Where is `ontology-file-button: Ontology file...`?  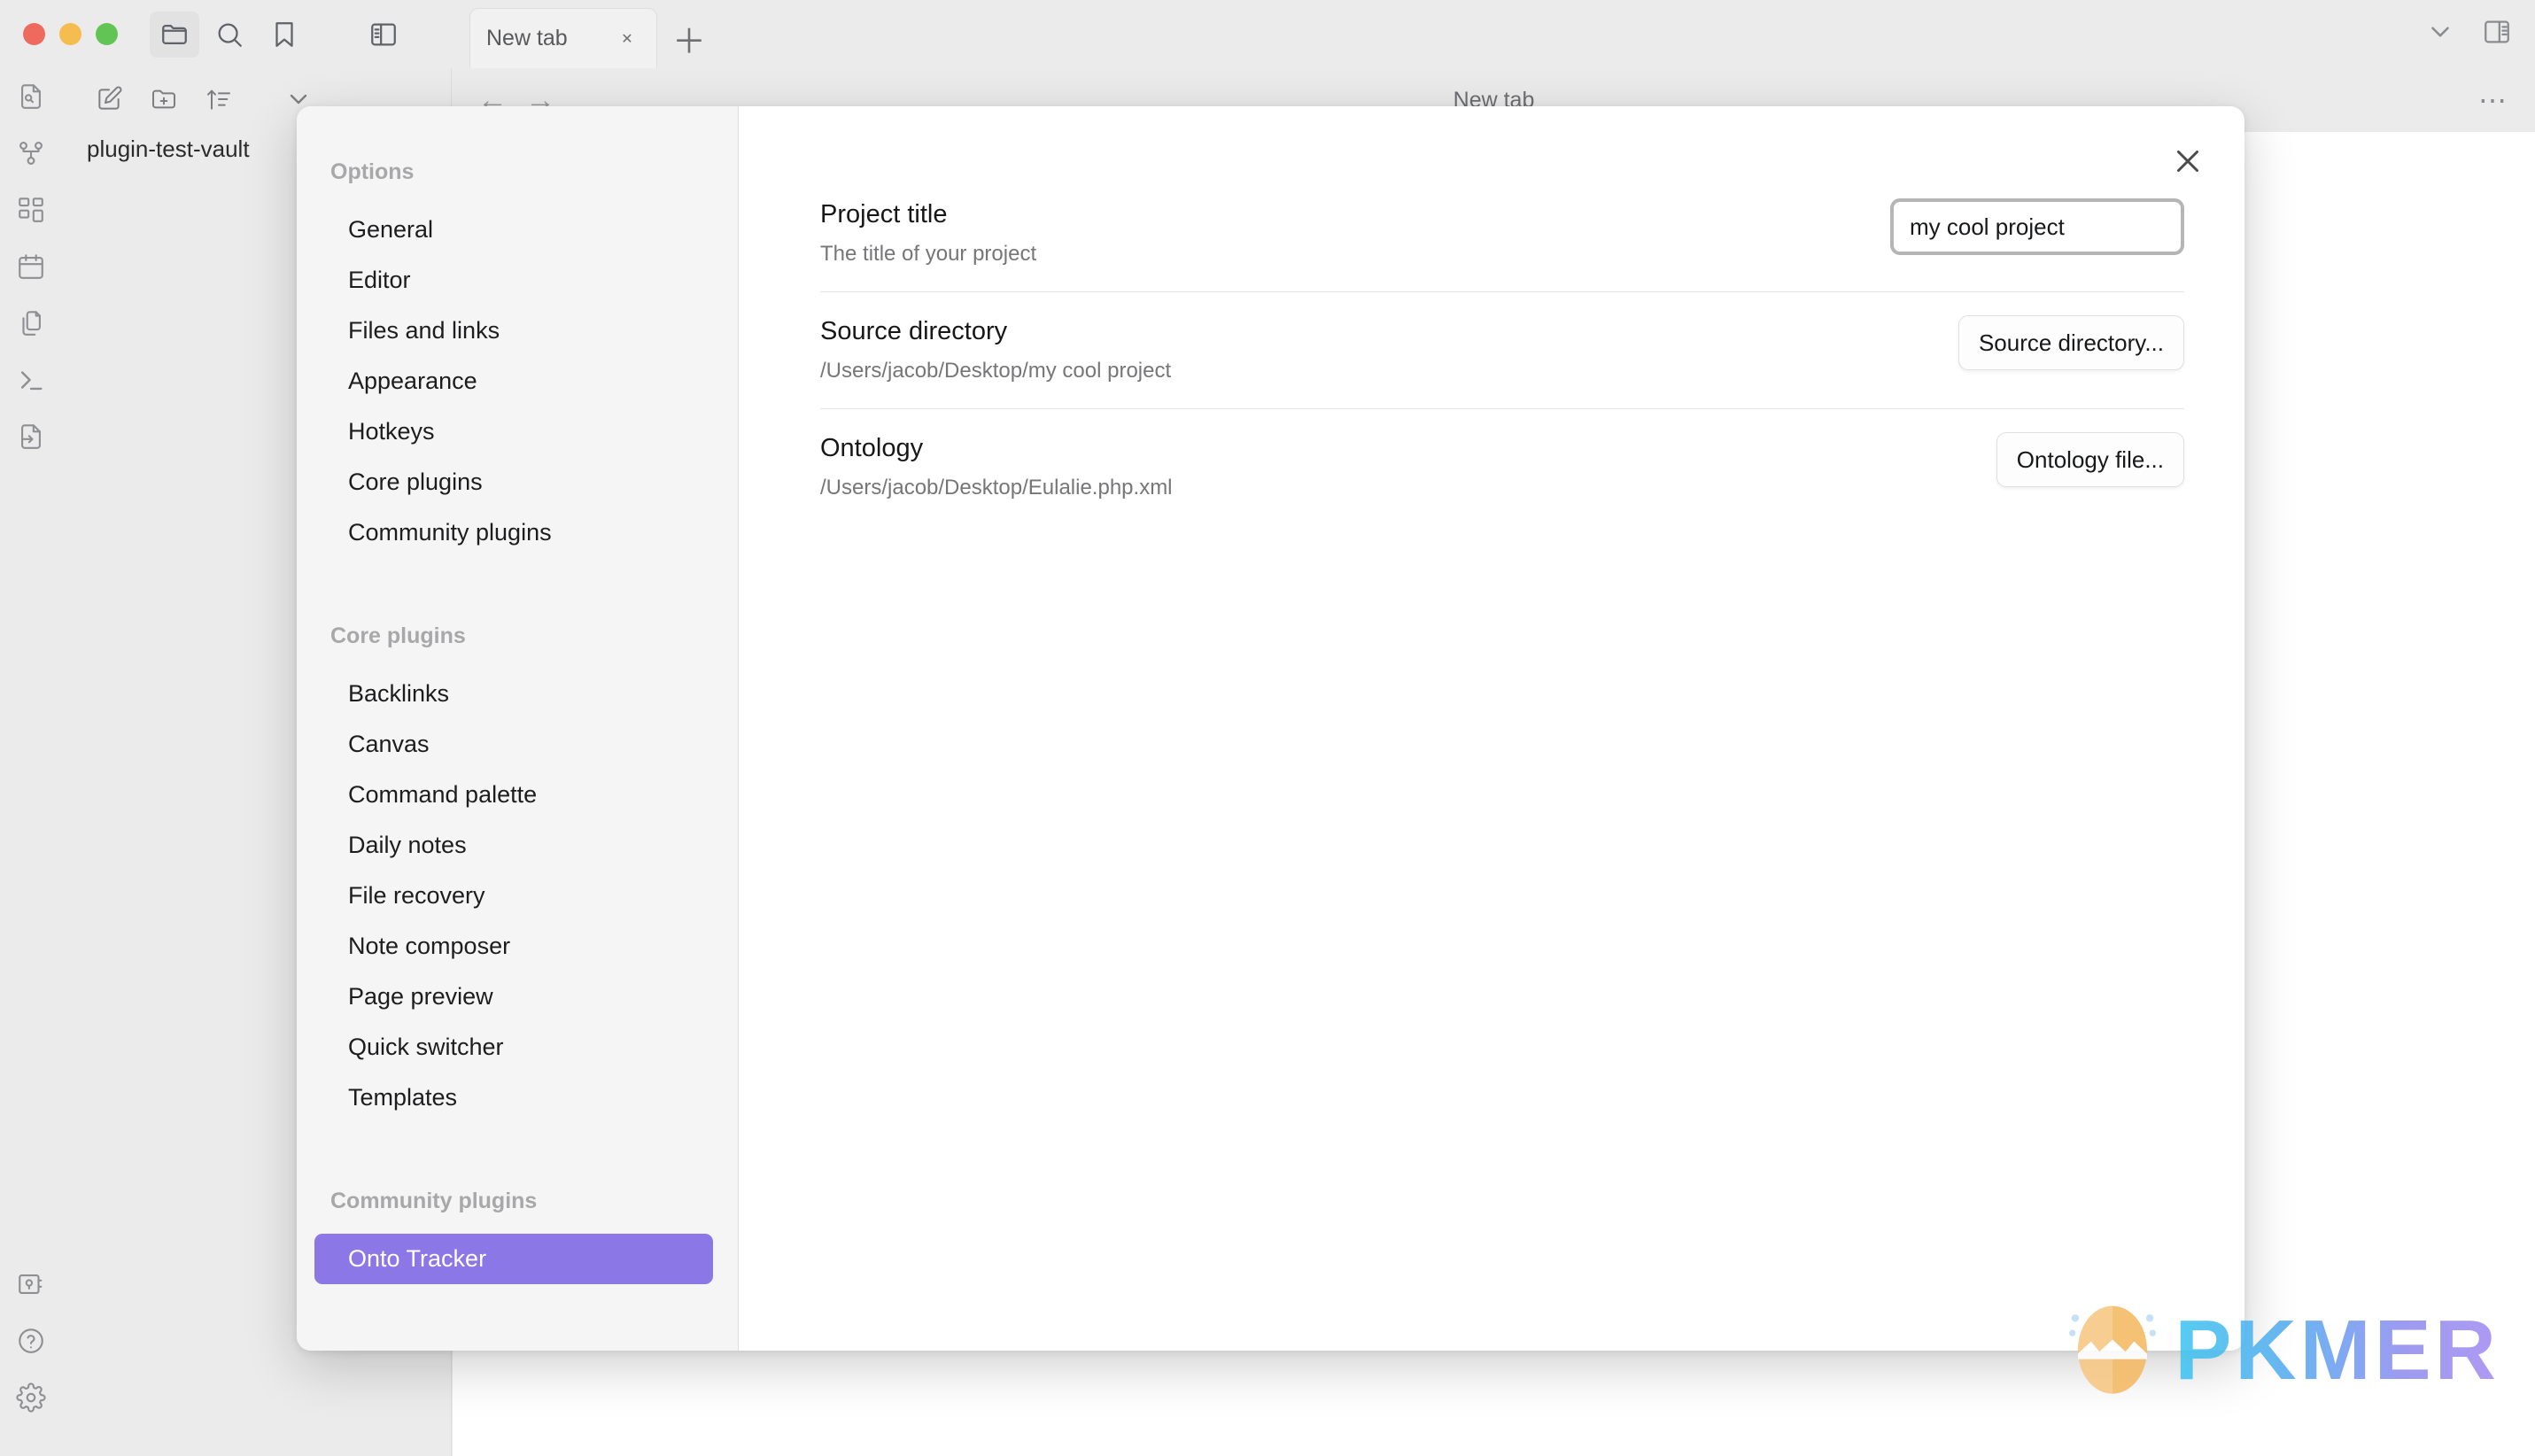 ontology-file-button: Ontology file... is located at coordinates (2090, 459).